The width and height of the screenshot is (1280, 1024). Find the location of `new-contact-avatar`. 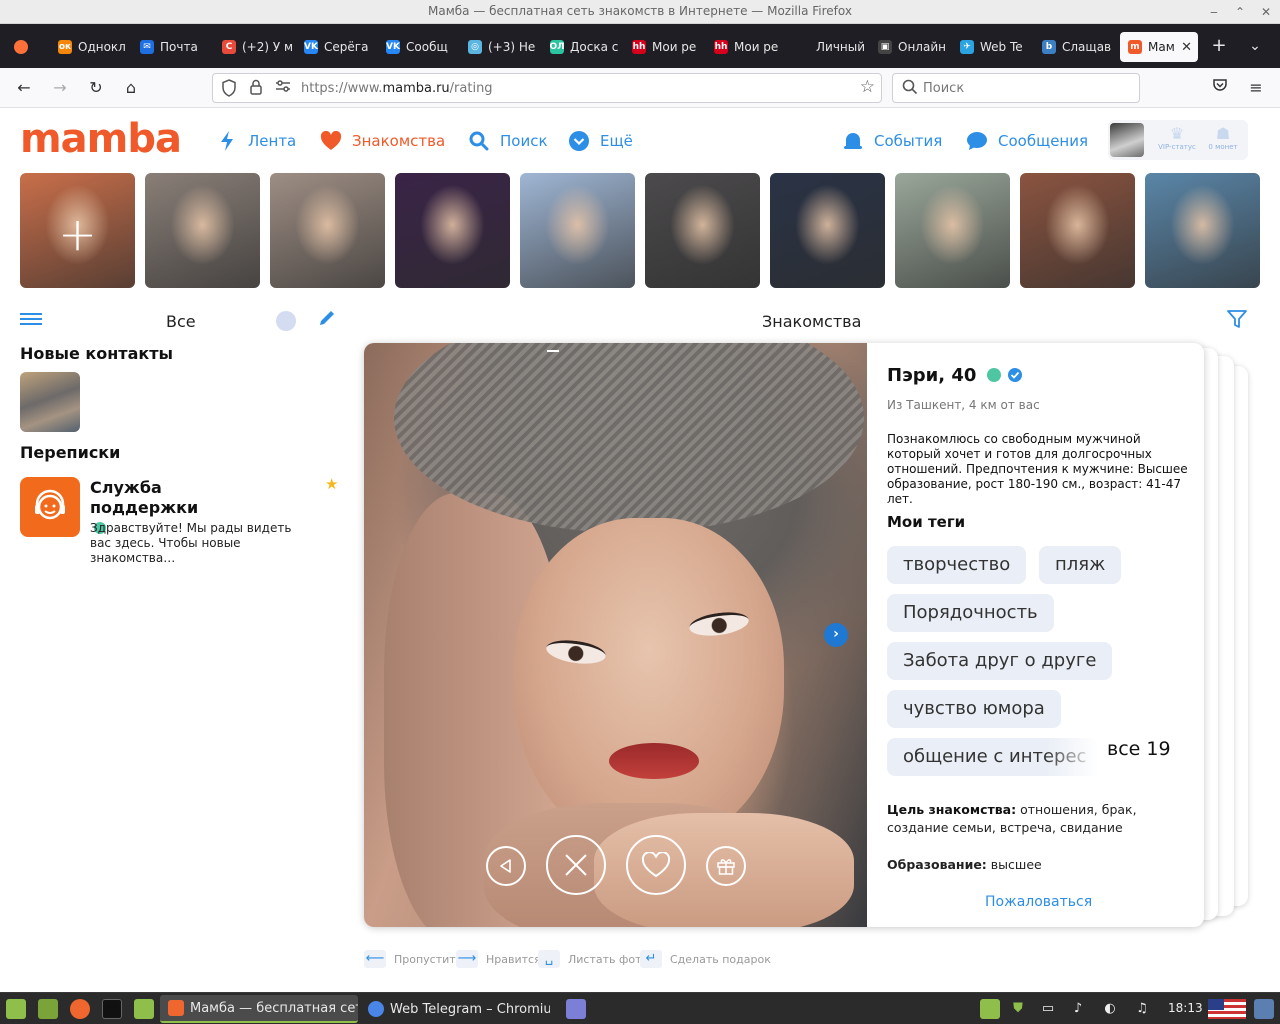

new-contact-avatar is located at coordinates (50, 402).